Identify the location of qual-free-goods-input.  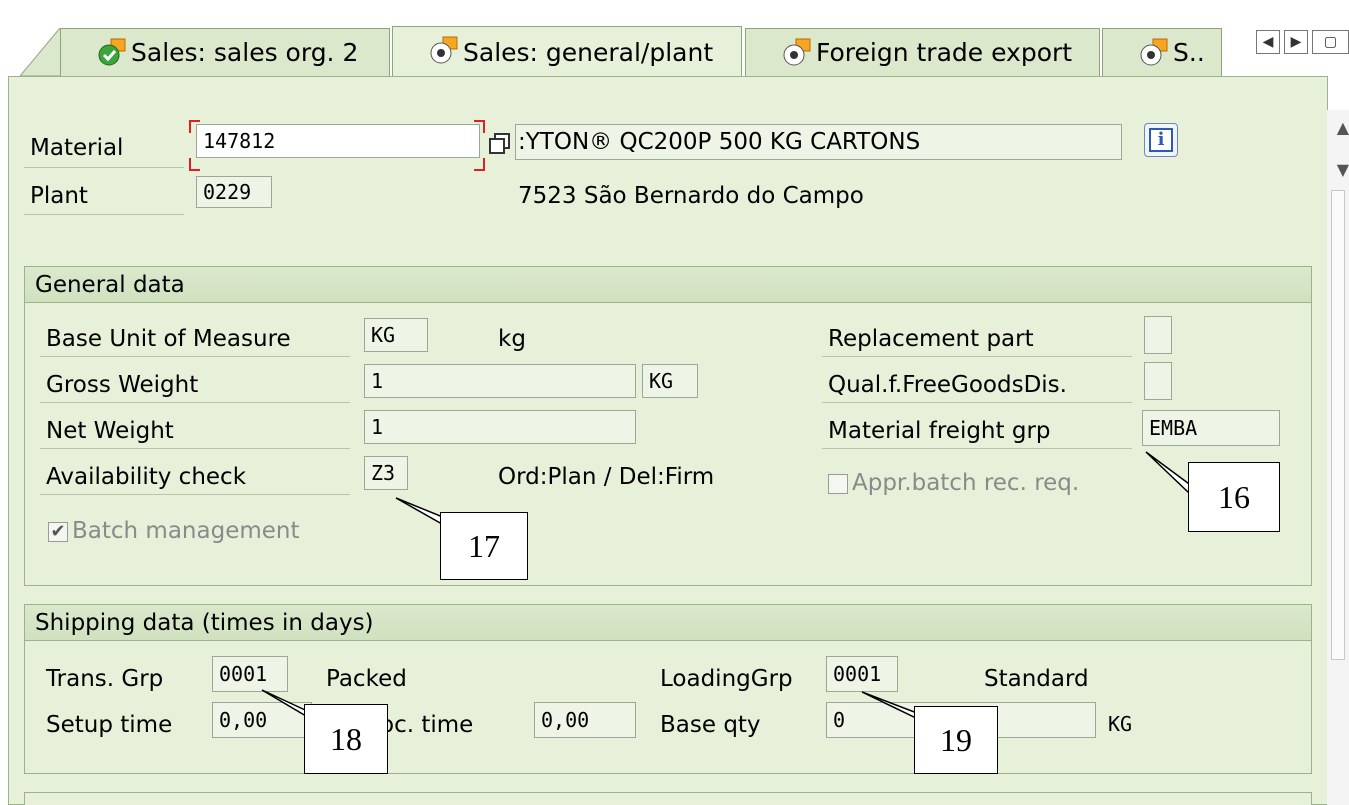
(1158, 381).